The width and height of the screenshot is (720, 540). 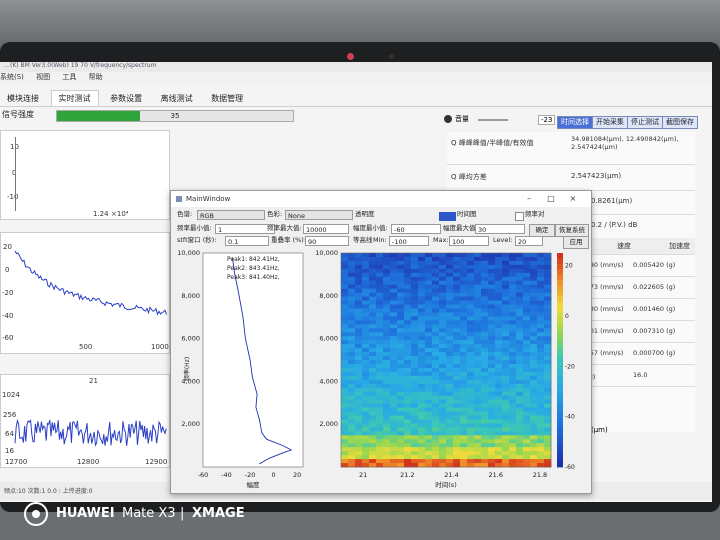 I want to click on volume-slider, so click(x=493, y=120).